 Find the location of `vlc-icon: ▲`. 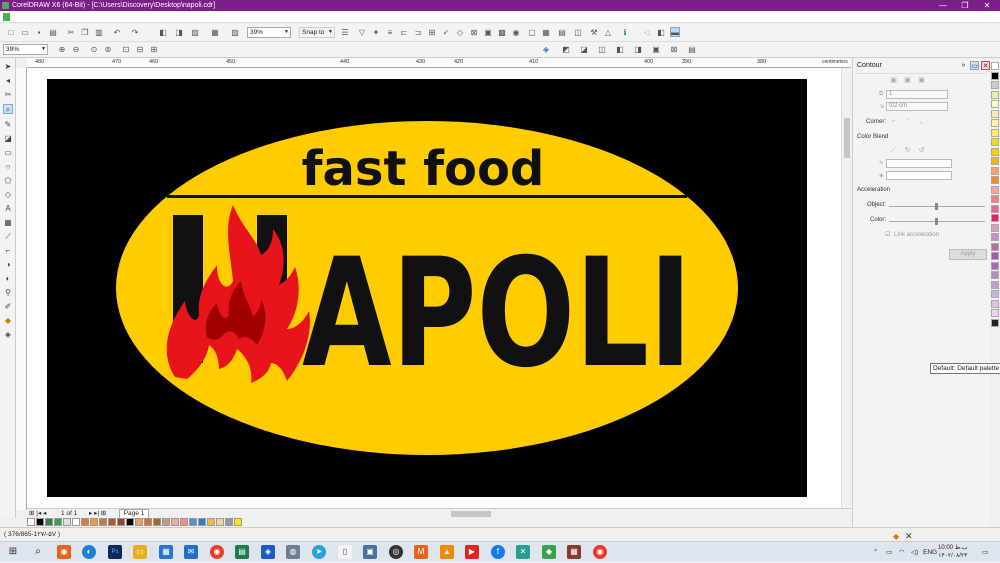

vlc-icon: ▲ is located at coordinates (447, 552).